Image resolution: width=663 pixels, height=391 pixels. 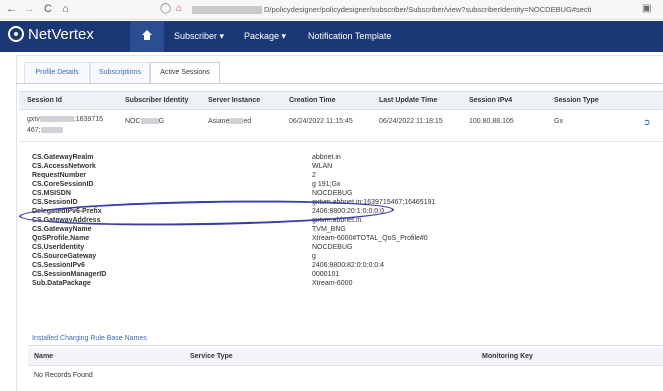 I want to click on shield-icon: ◯, so click(x=166, y=8).